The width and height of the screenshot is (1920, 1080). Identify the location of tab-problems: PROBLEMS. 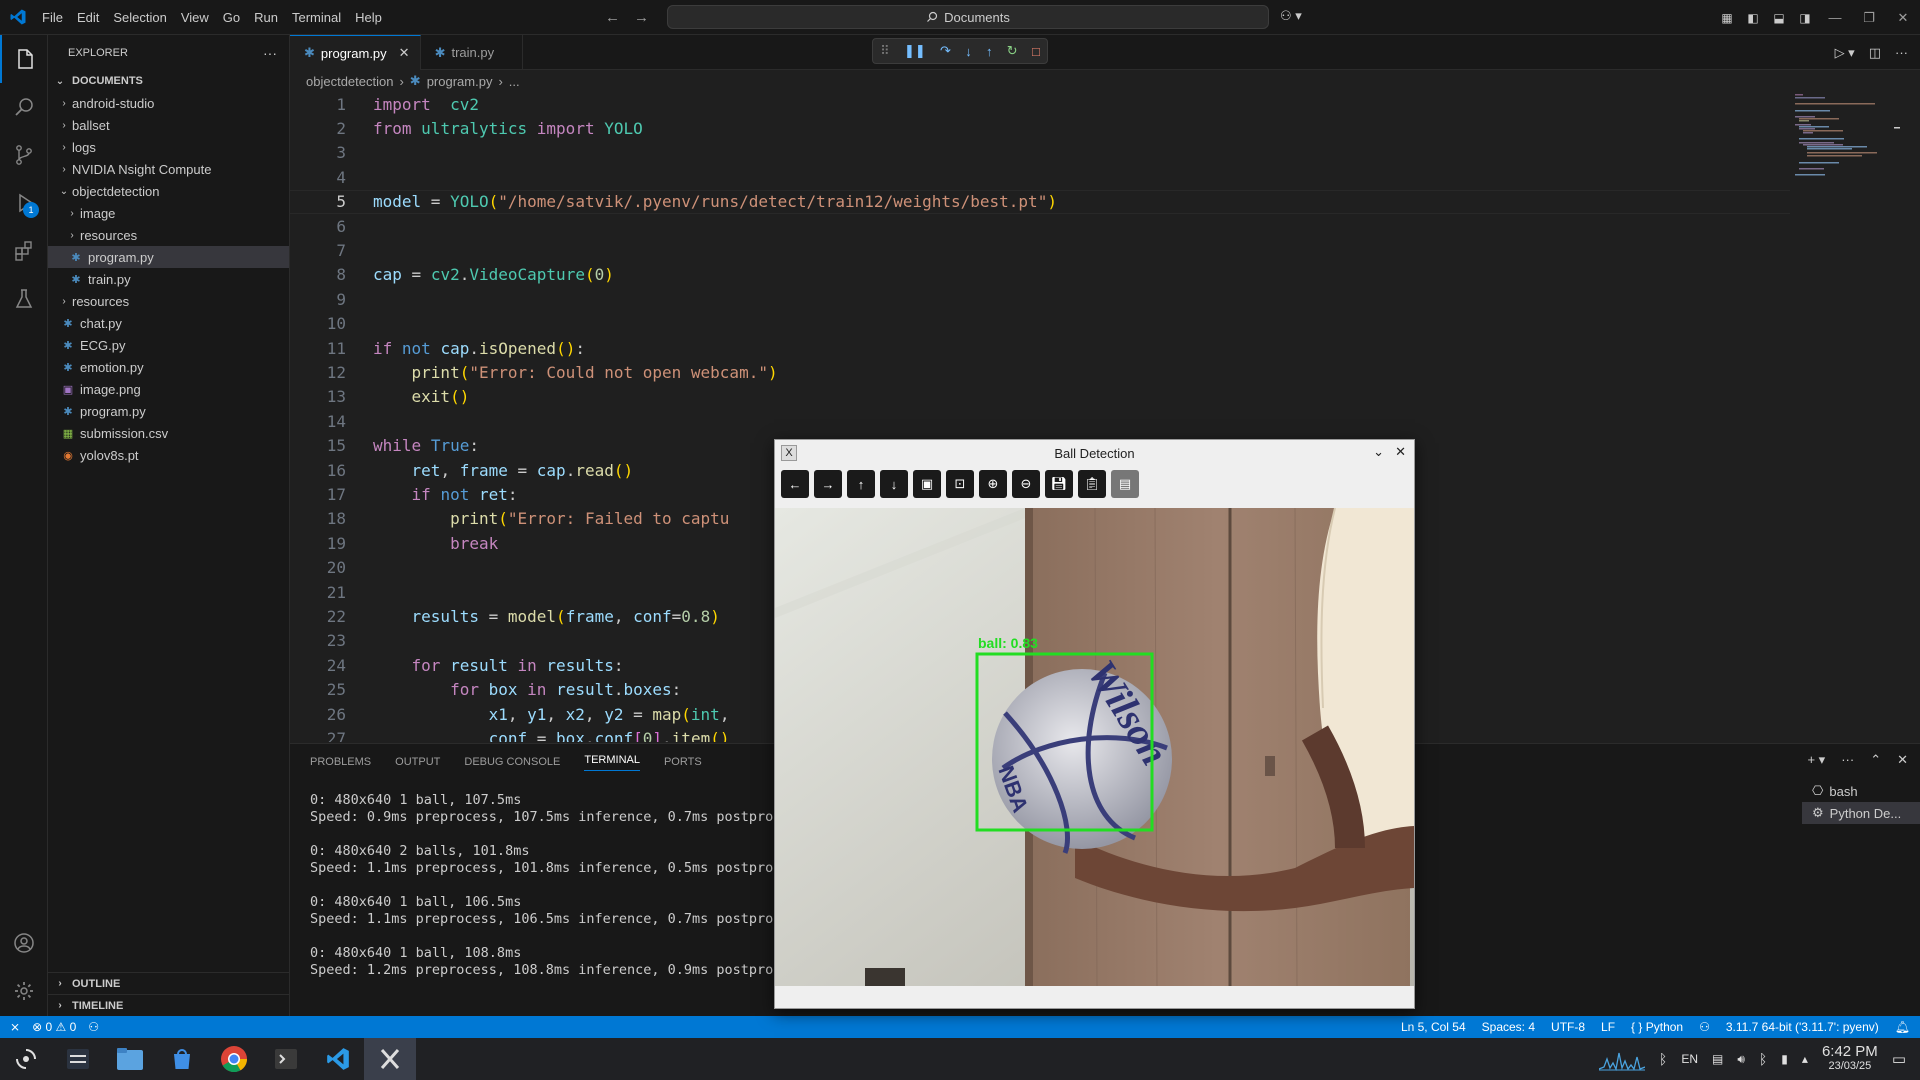
(340, 762).